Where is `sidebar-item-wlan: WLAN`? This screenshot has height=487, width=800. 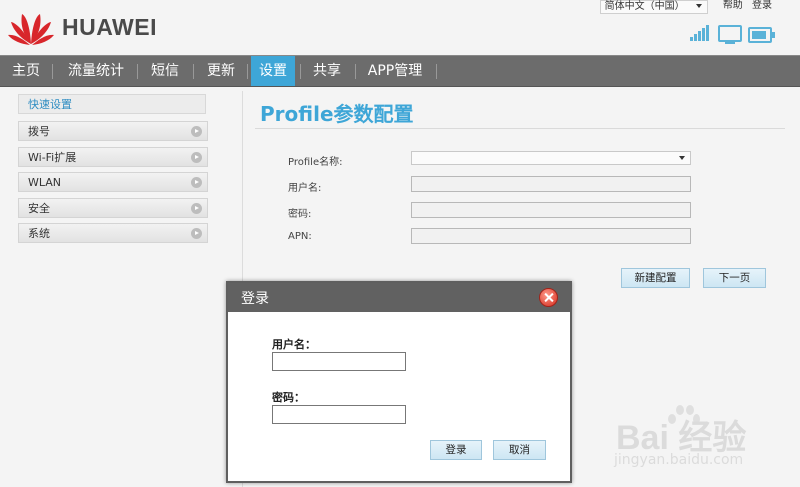 sidebar-item-wlan: WLAN is located at coordinates (113, 182).